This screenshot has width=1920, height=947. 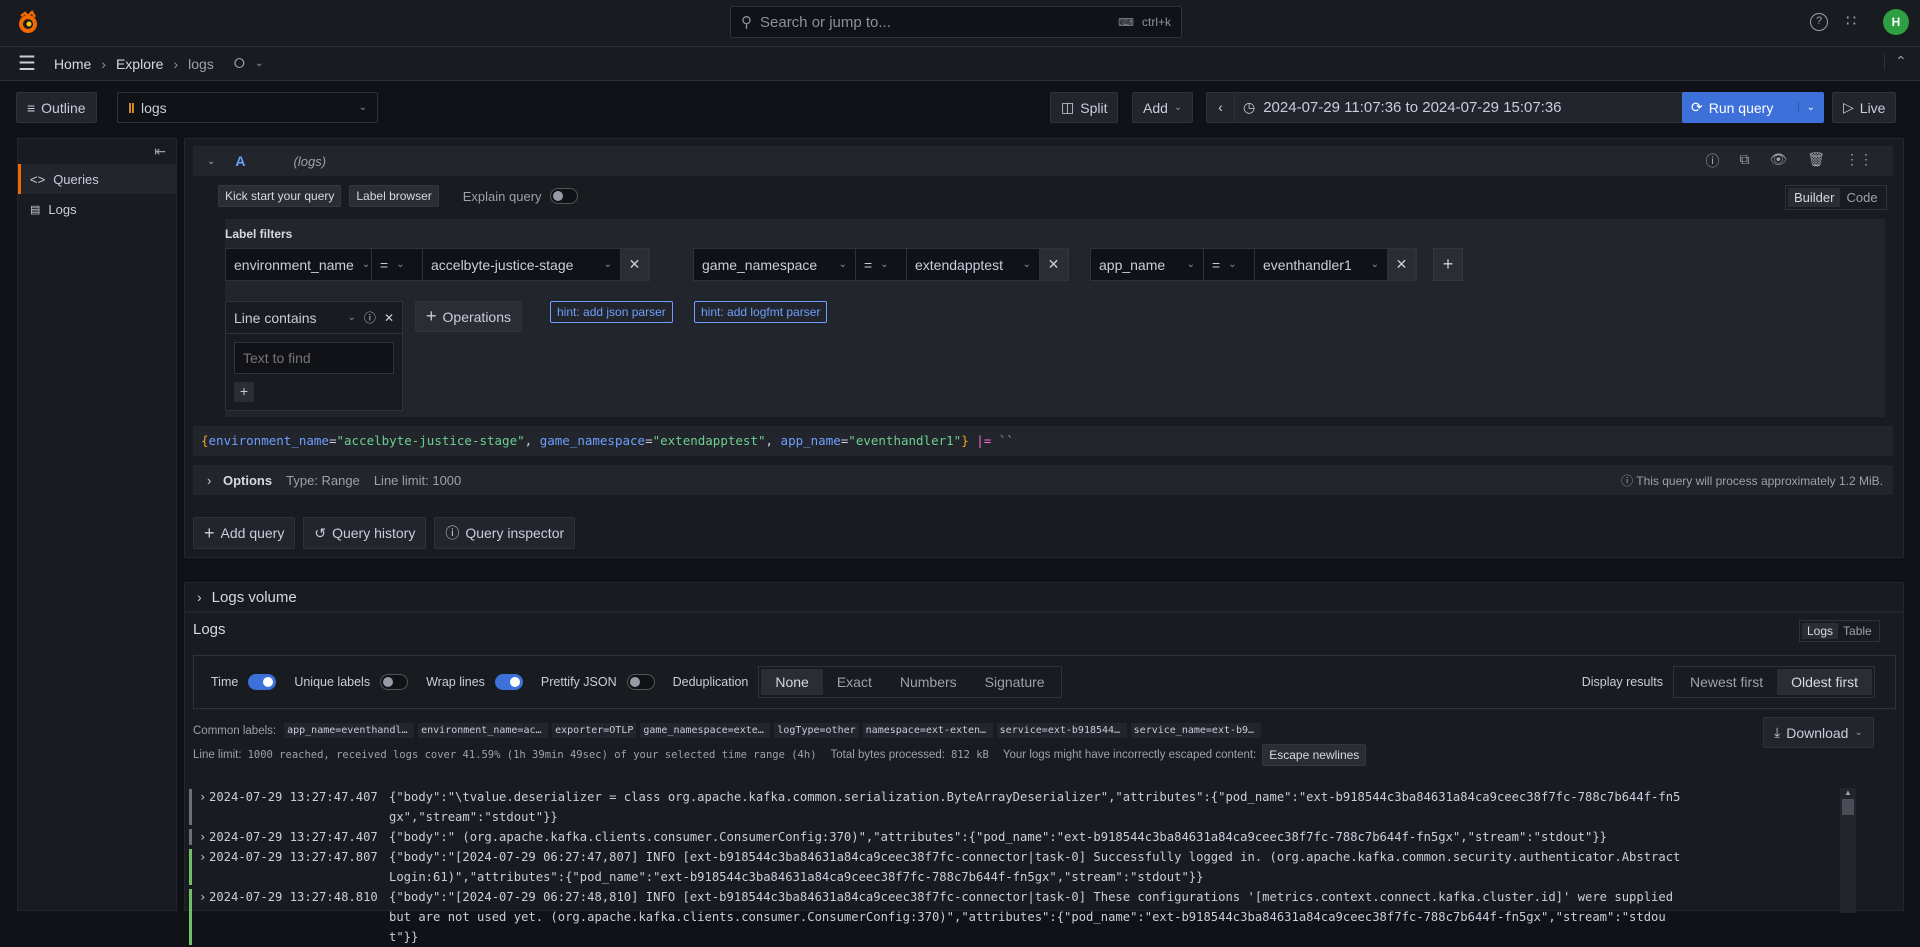 I want to click on collapse-header-icon: ⌃, so click(x=1895, y=61).